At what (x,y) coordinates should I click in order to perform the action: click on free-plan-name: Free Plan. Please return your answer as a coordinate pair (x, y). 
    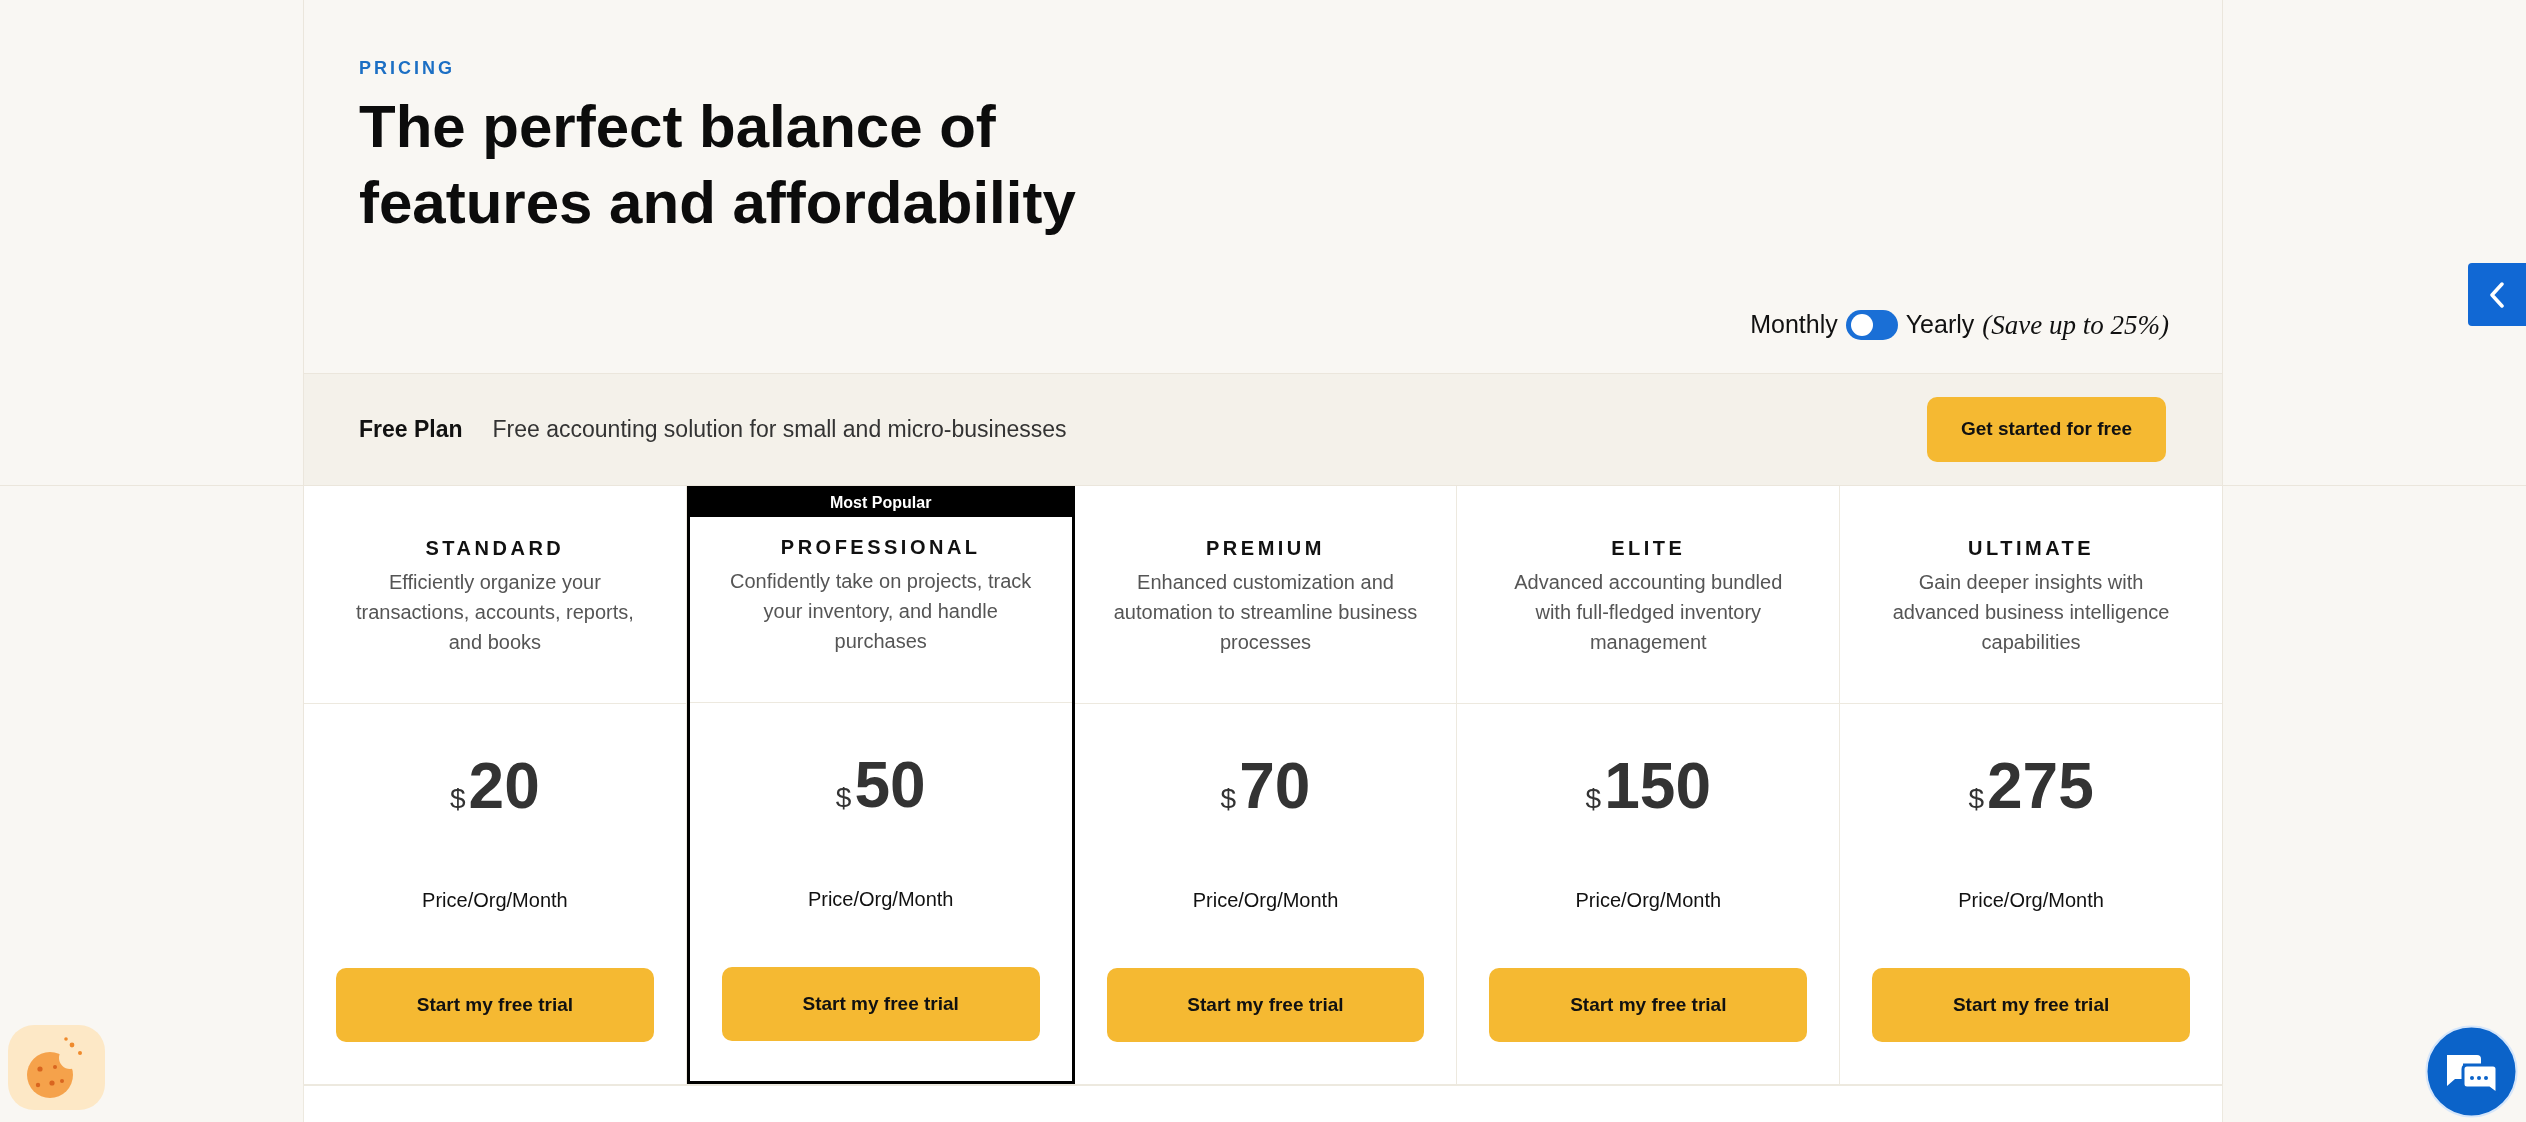
    Looking at the image, I should click on (411, 430).